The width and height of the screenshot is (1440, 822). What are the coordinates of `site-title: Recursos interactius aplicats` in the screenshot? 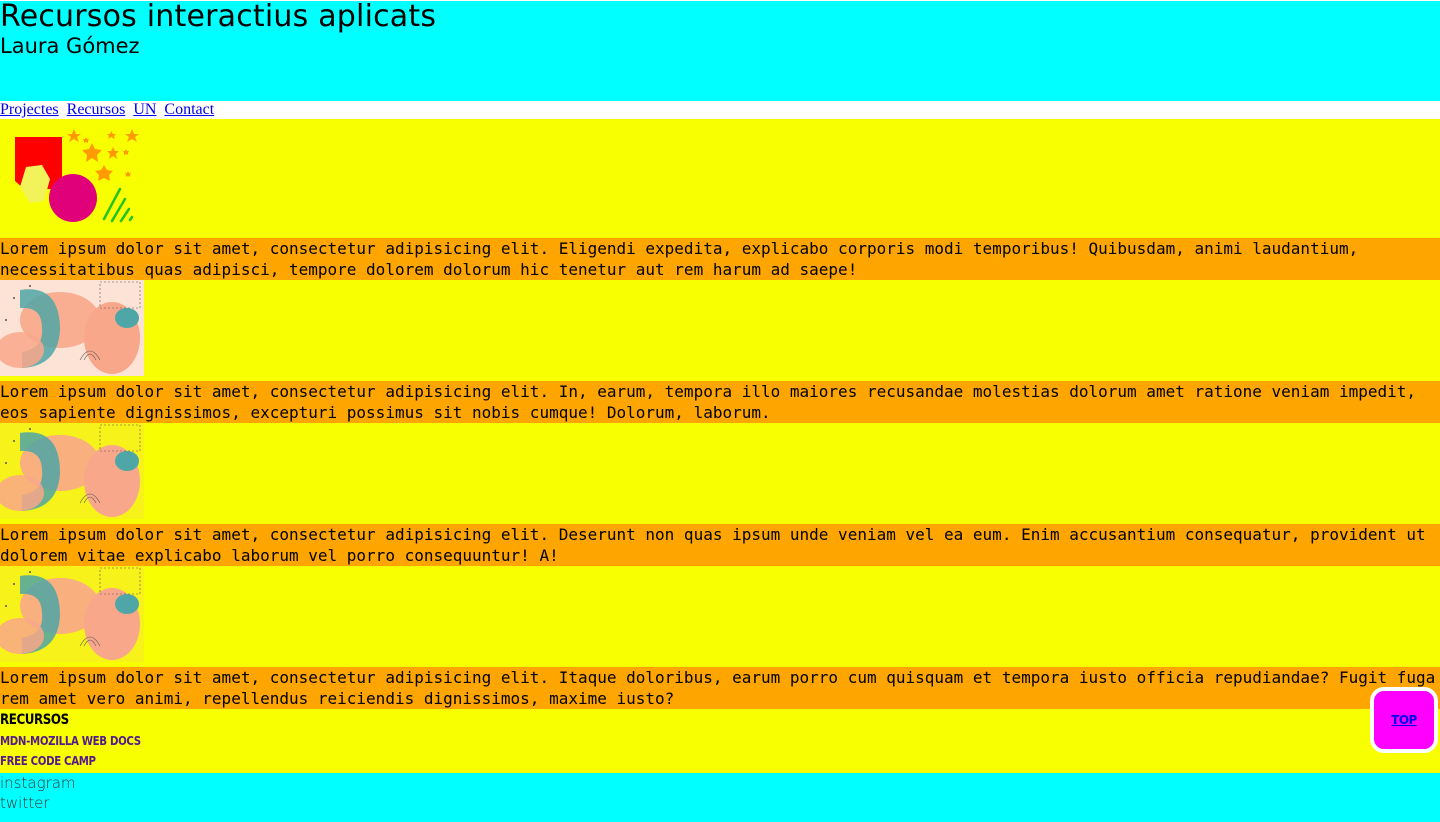 It's located at (218, 17).